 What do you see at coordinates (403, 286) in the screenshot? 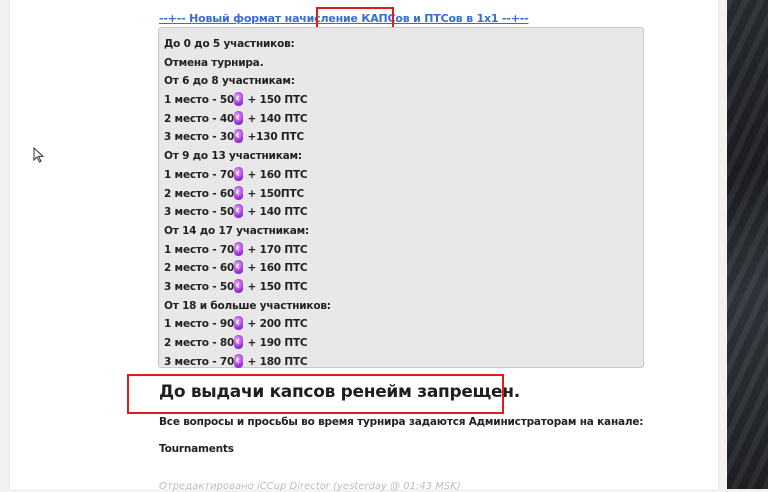
I see `quote-line: 3 место - 50 + 150 ПТС` at bounding box center [403, 286].